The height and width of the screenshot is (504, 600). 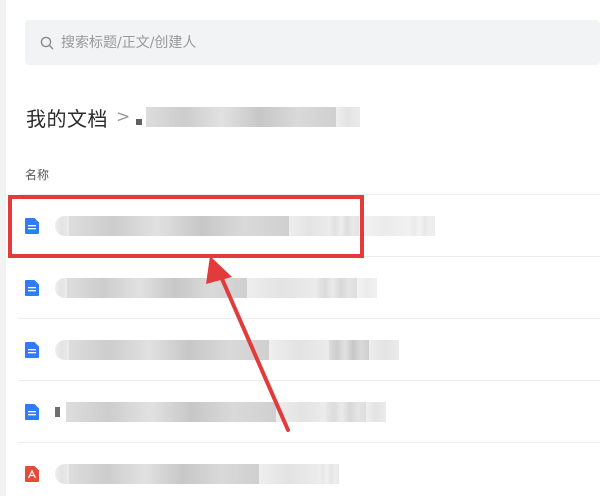 I want to click on redacted-folder-name-tail, so click(x=348, y=117).